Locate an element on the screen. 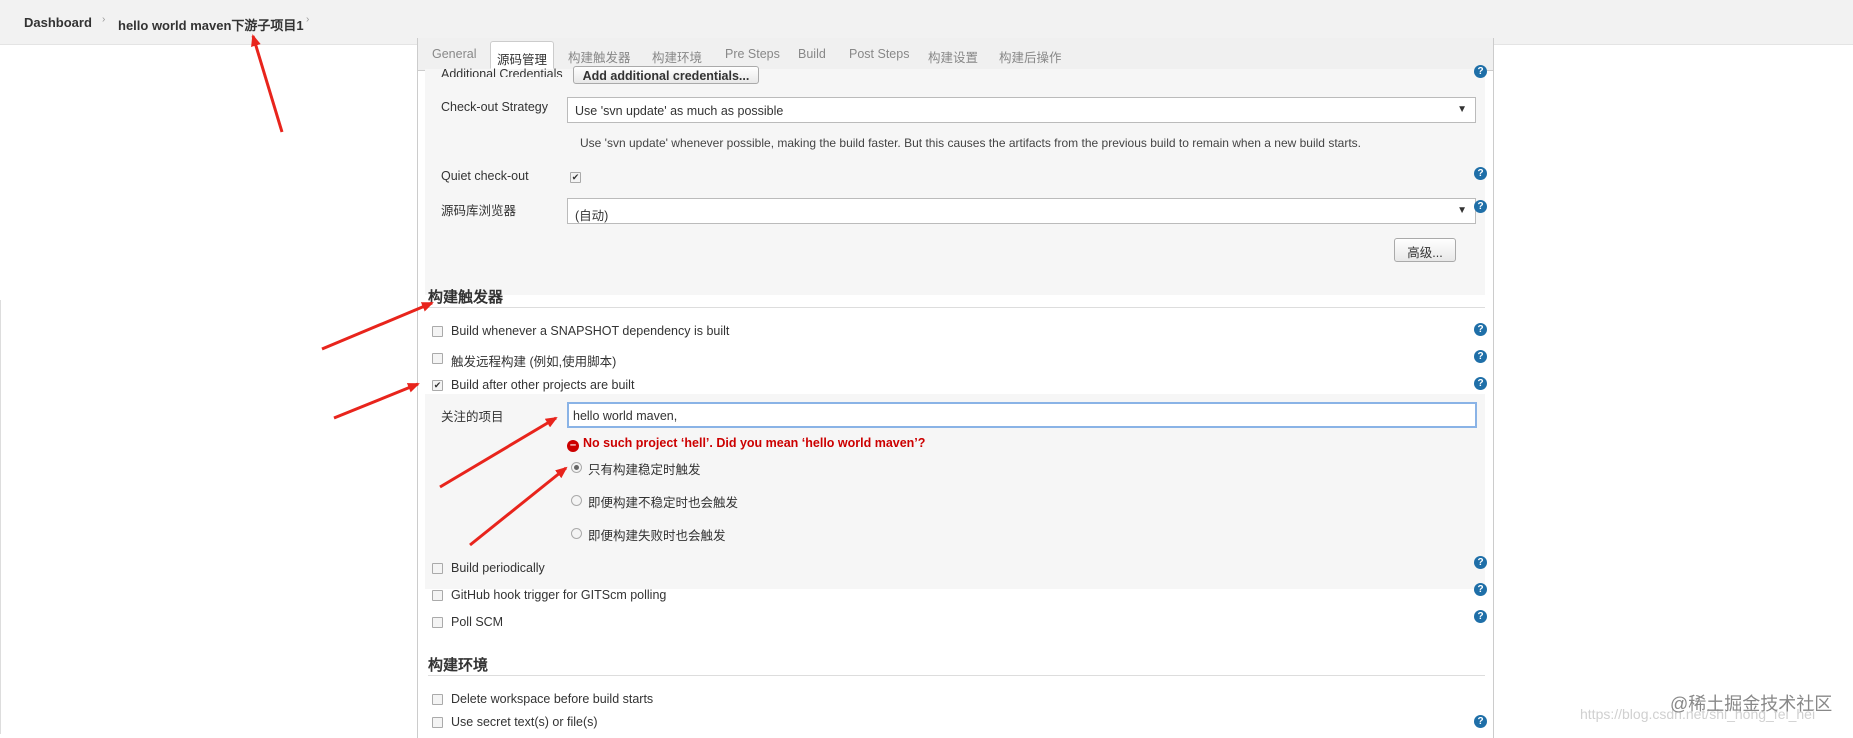 This screenshot has width=1853, height=738. annotation-arrows is located at coordinates (409, 290).